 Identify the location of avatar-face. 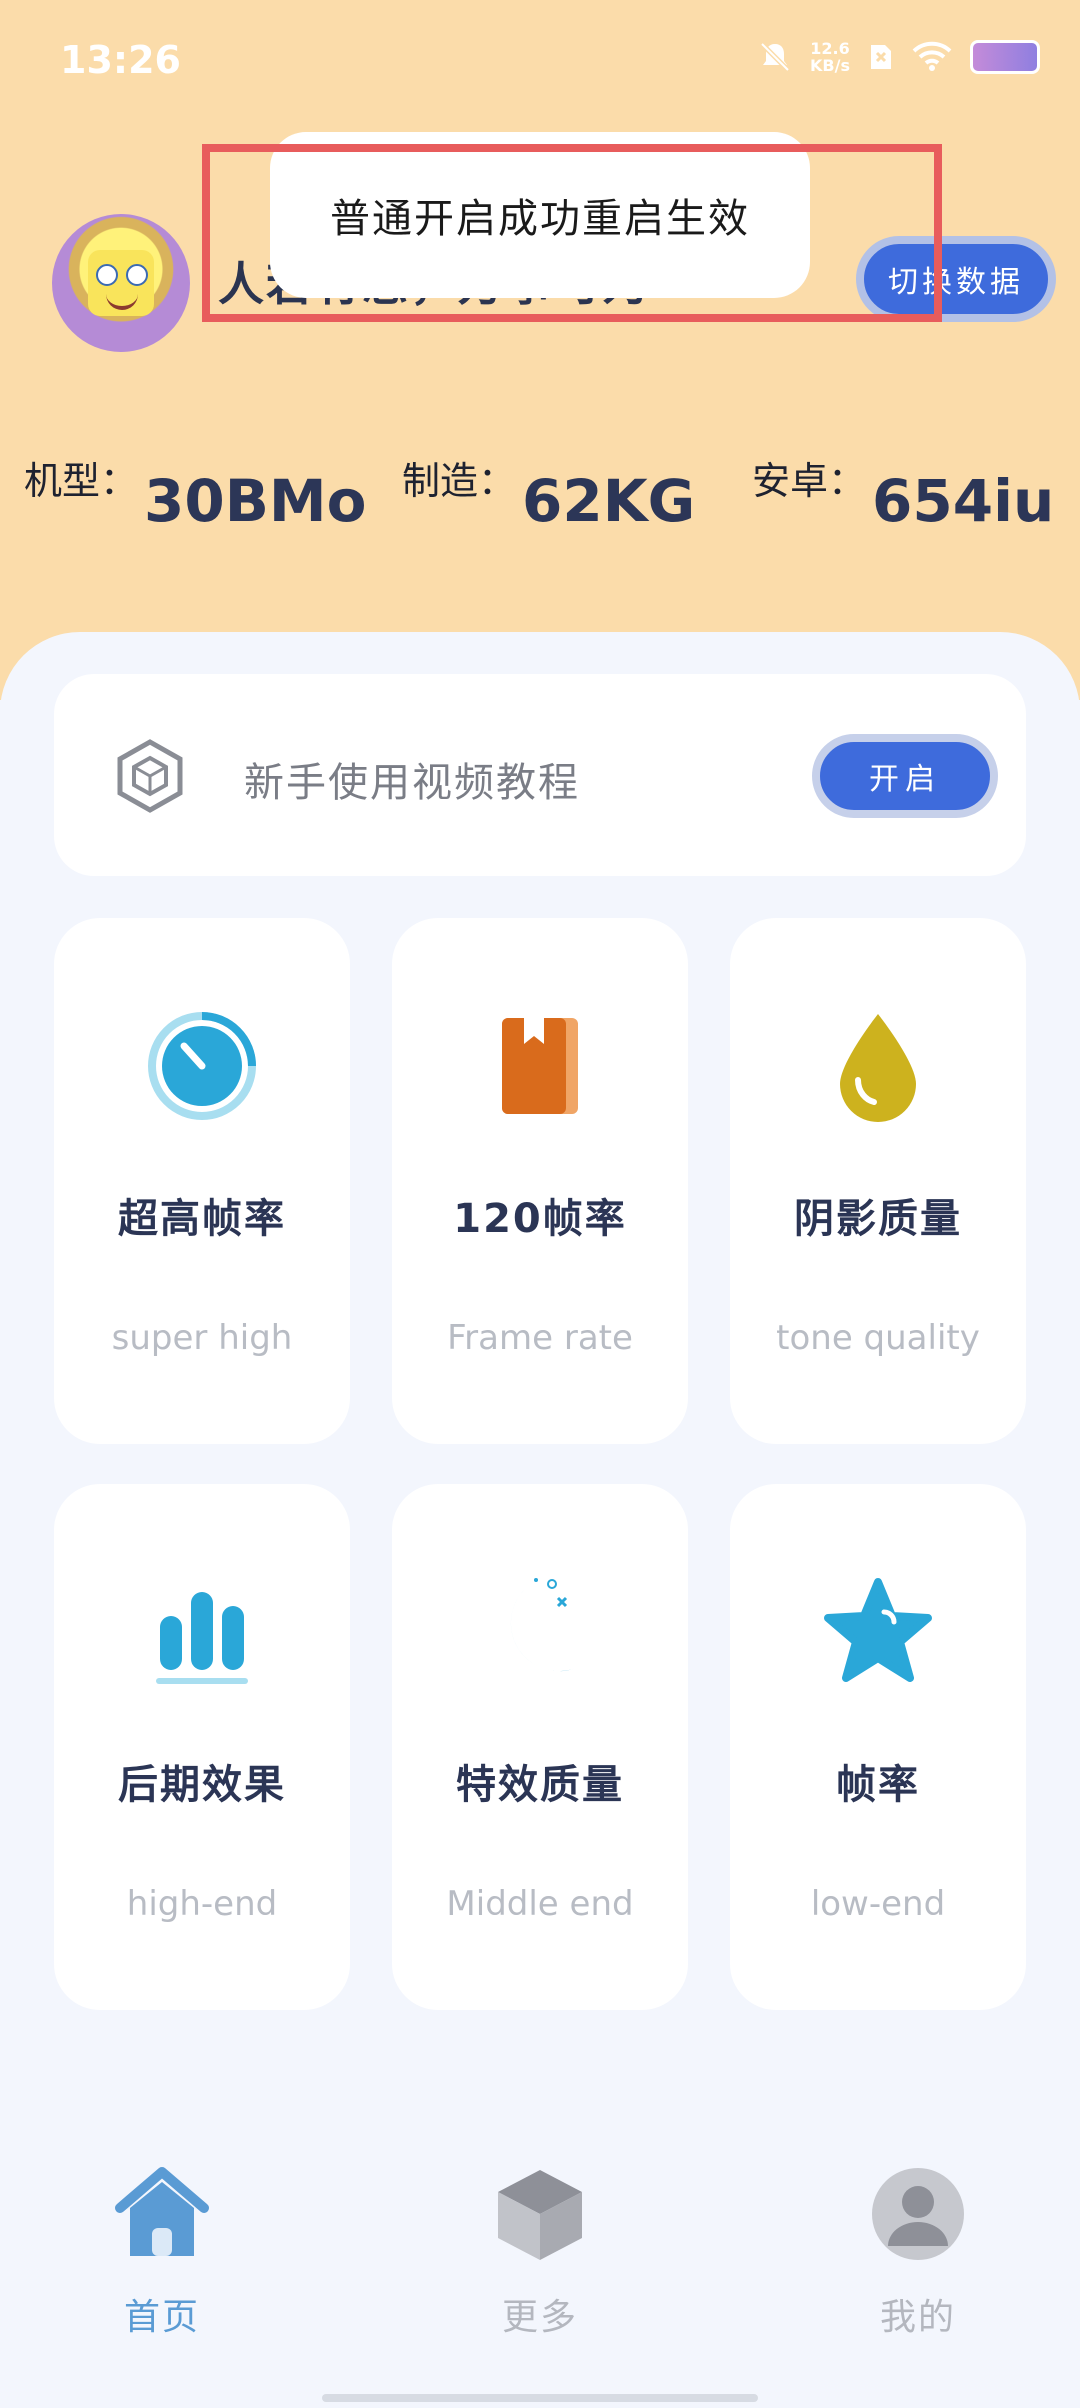
(121, 283).